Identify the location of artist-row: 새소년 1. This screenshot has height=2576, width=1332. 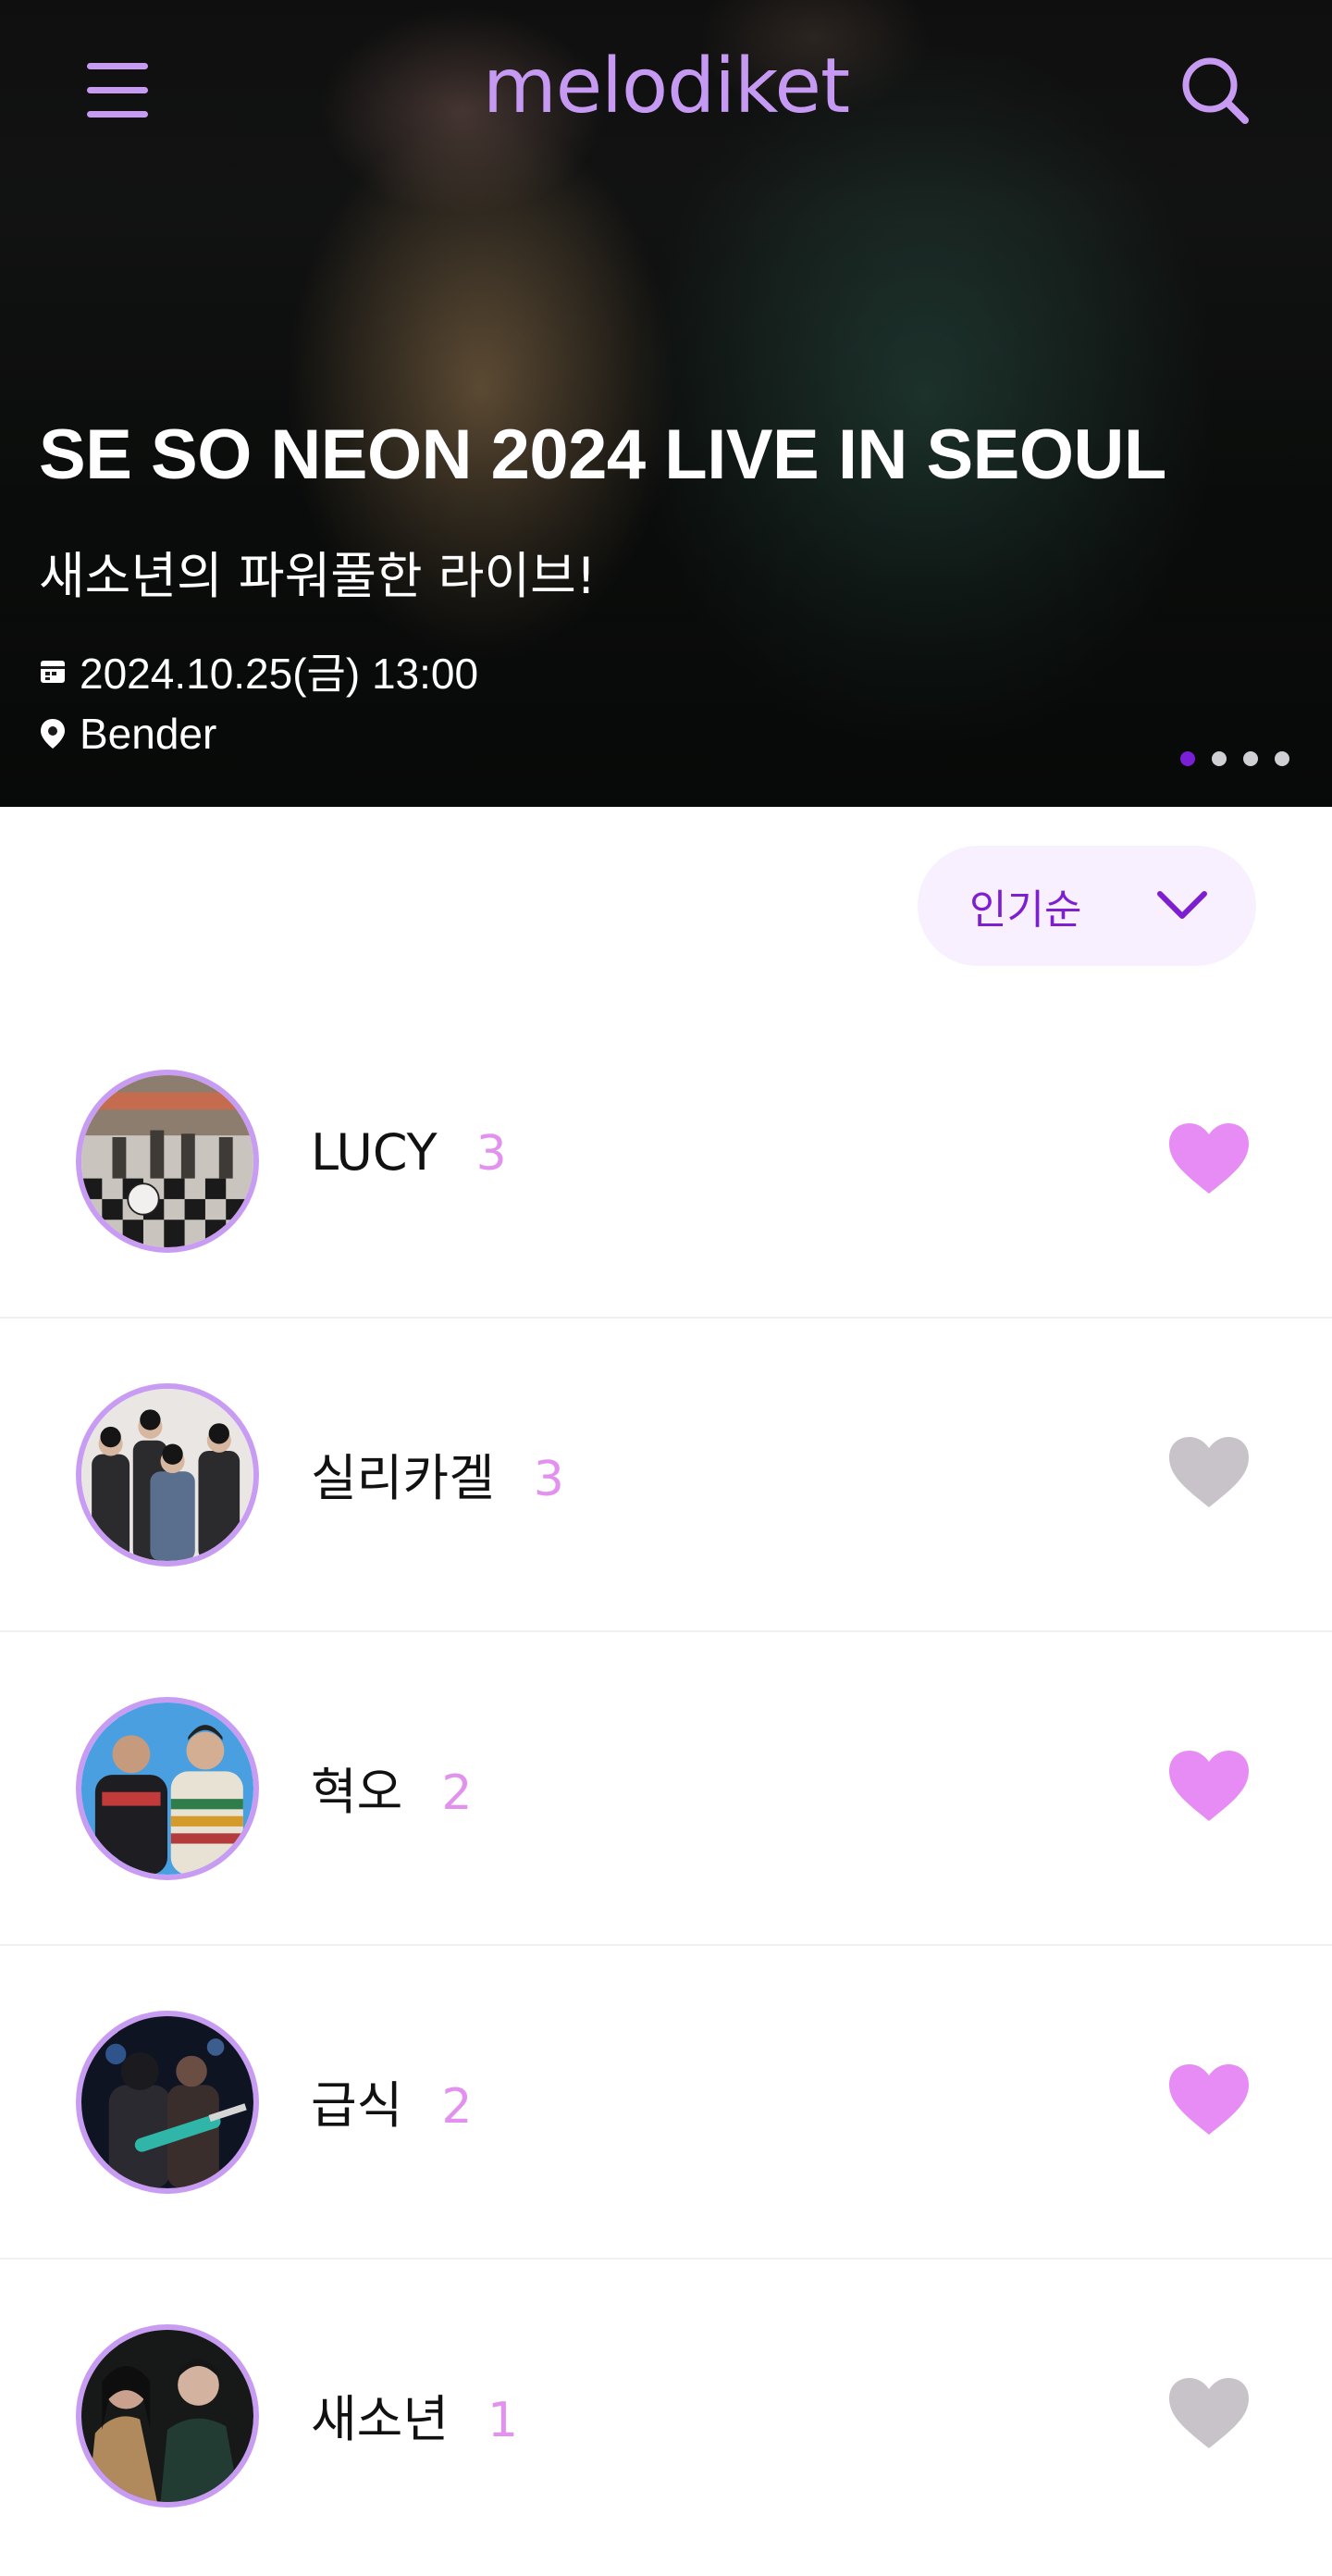
(666, 2416).